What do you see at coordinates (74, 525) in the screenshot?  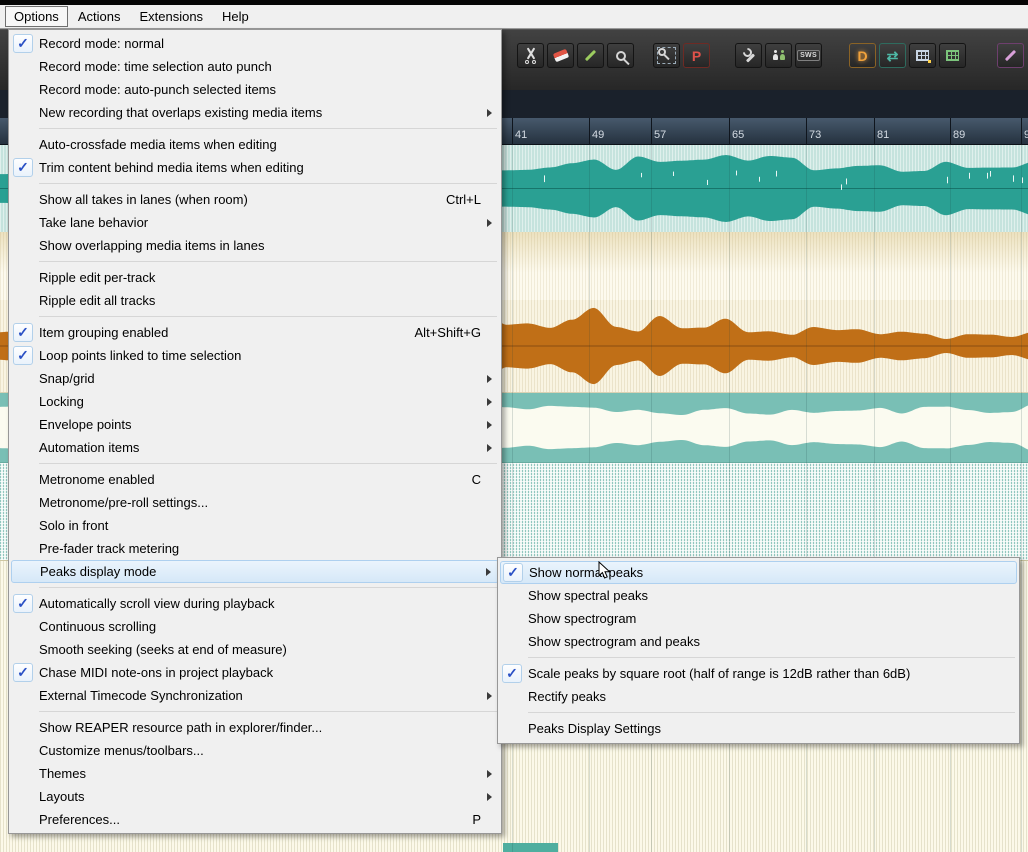 I see `menu-item-label: Solo in front` at bounding box center [74, 525].